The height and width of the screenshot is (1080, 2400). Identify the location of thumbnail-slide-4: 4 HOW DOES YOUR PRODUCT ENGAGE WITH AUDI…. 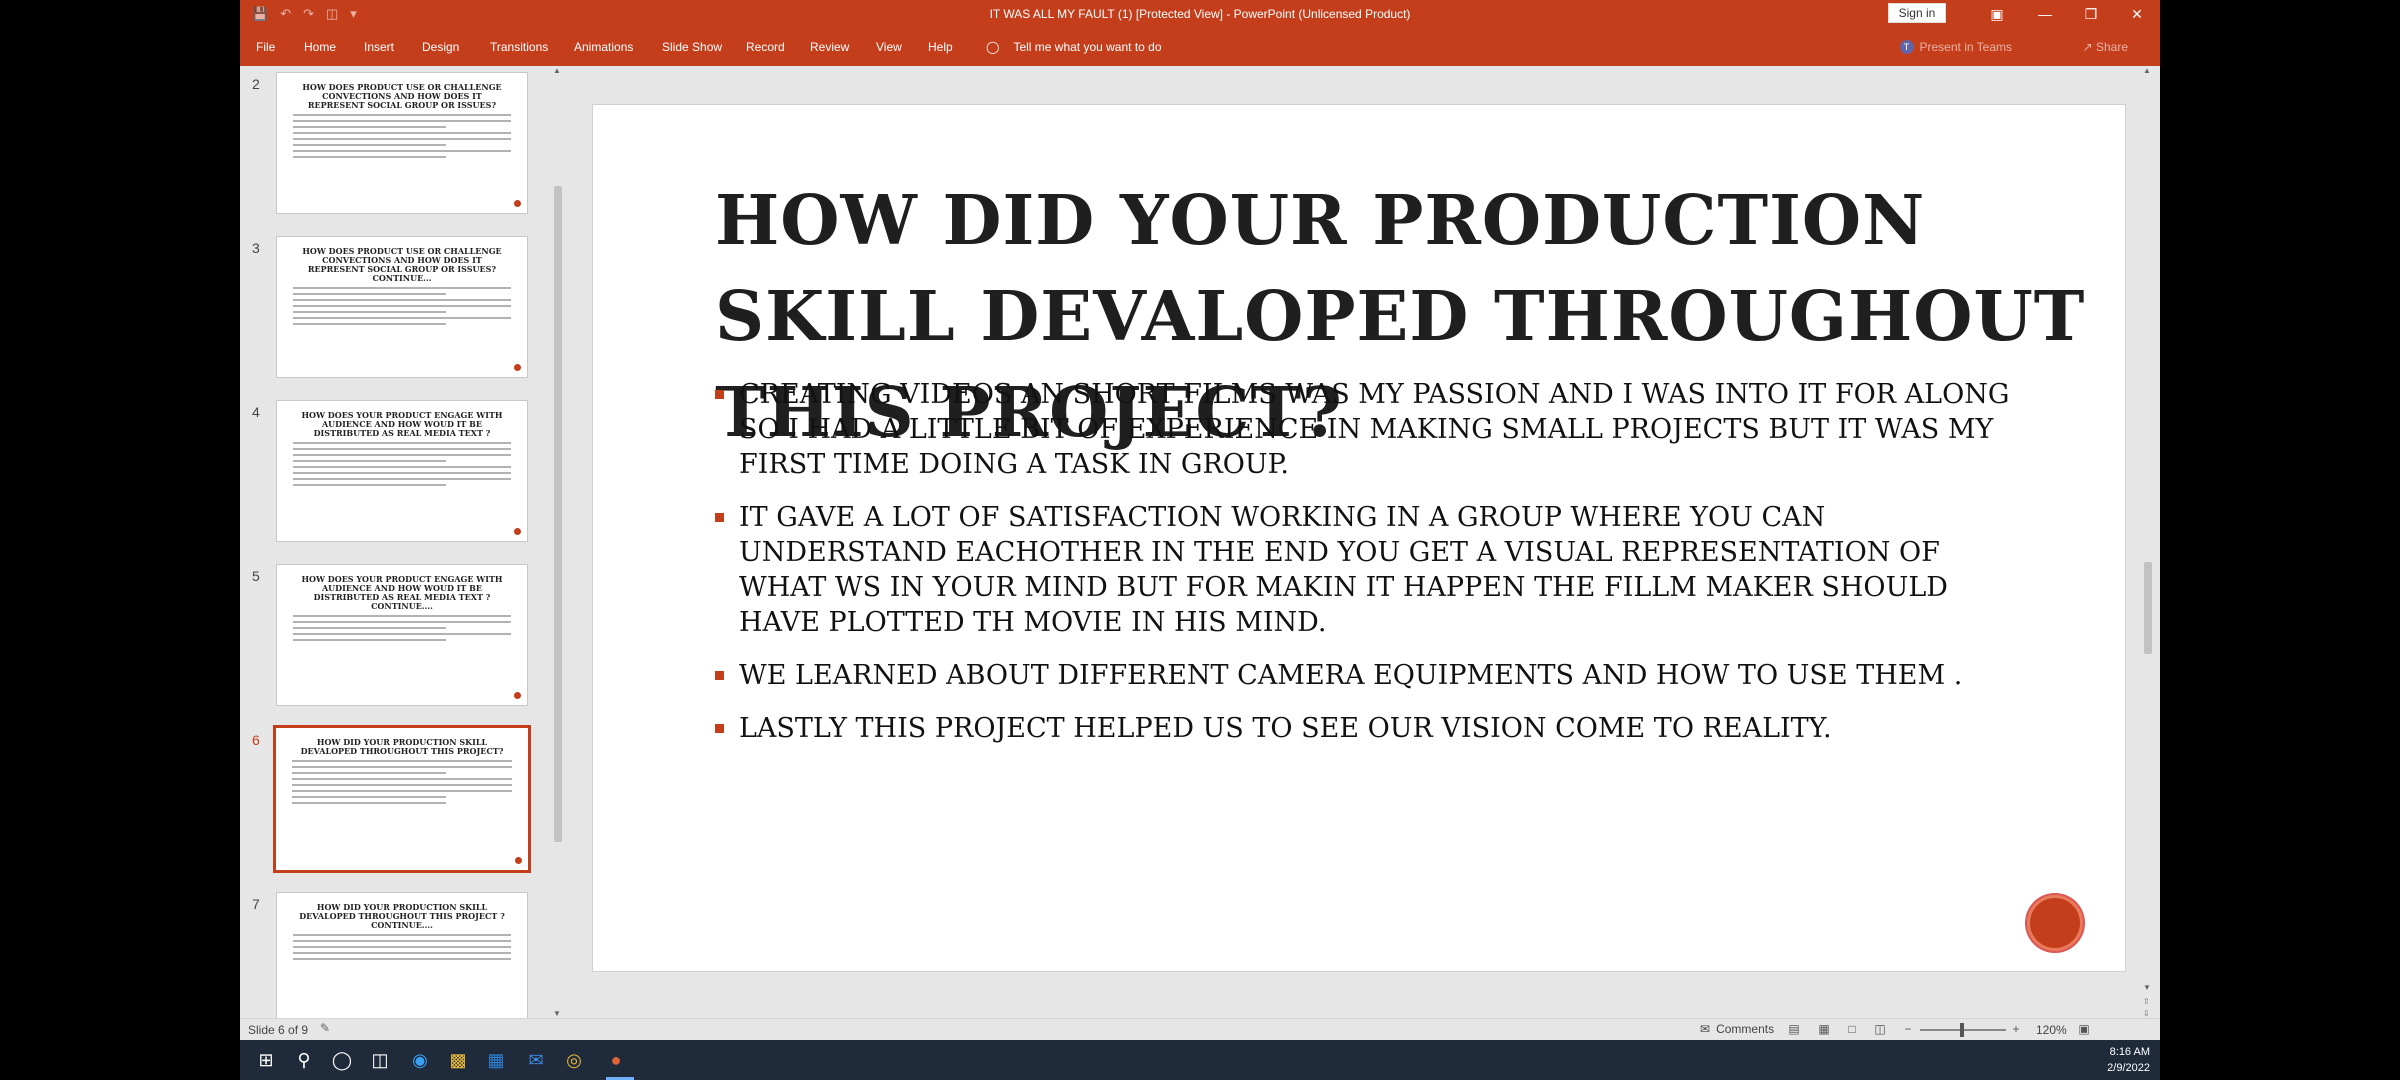
(400, 476).